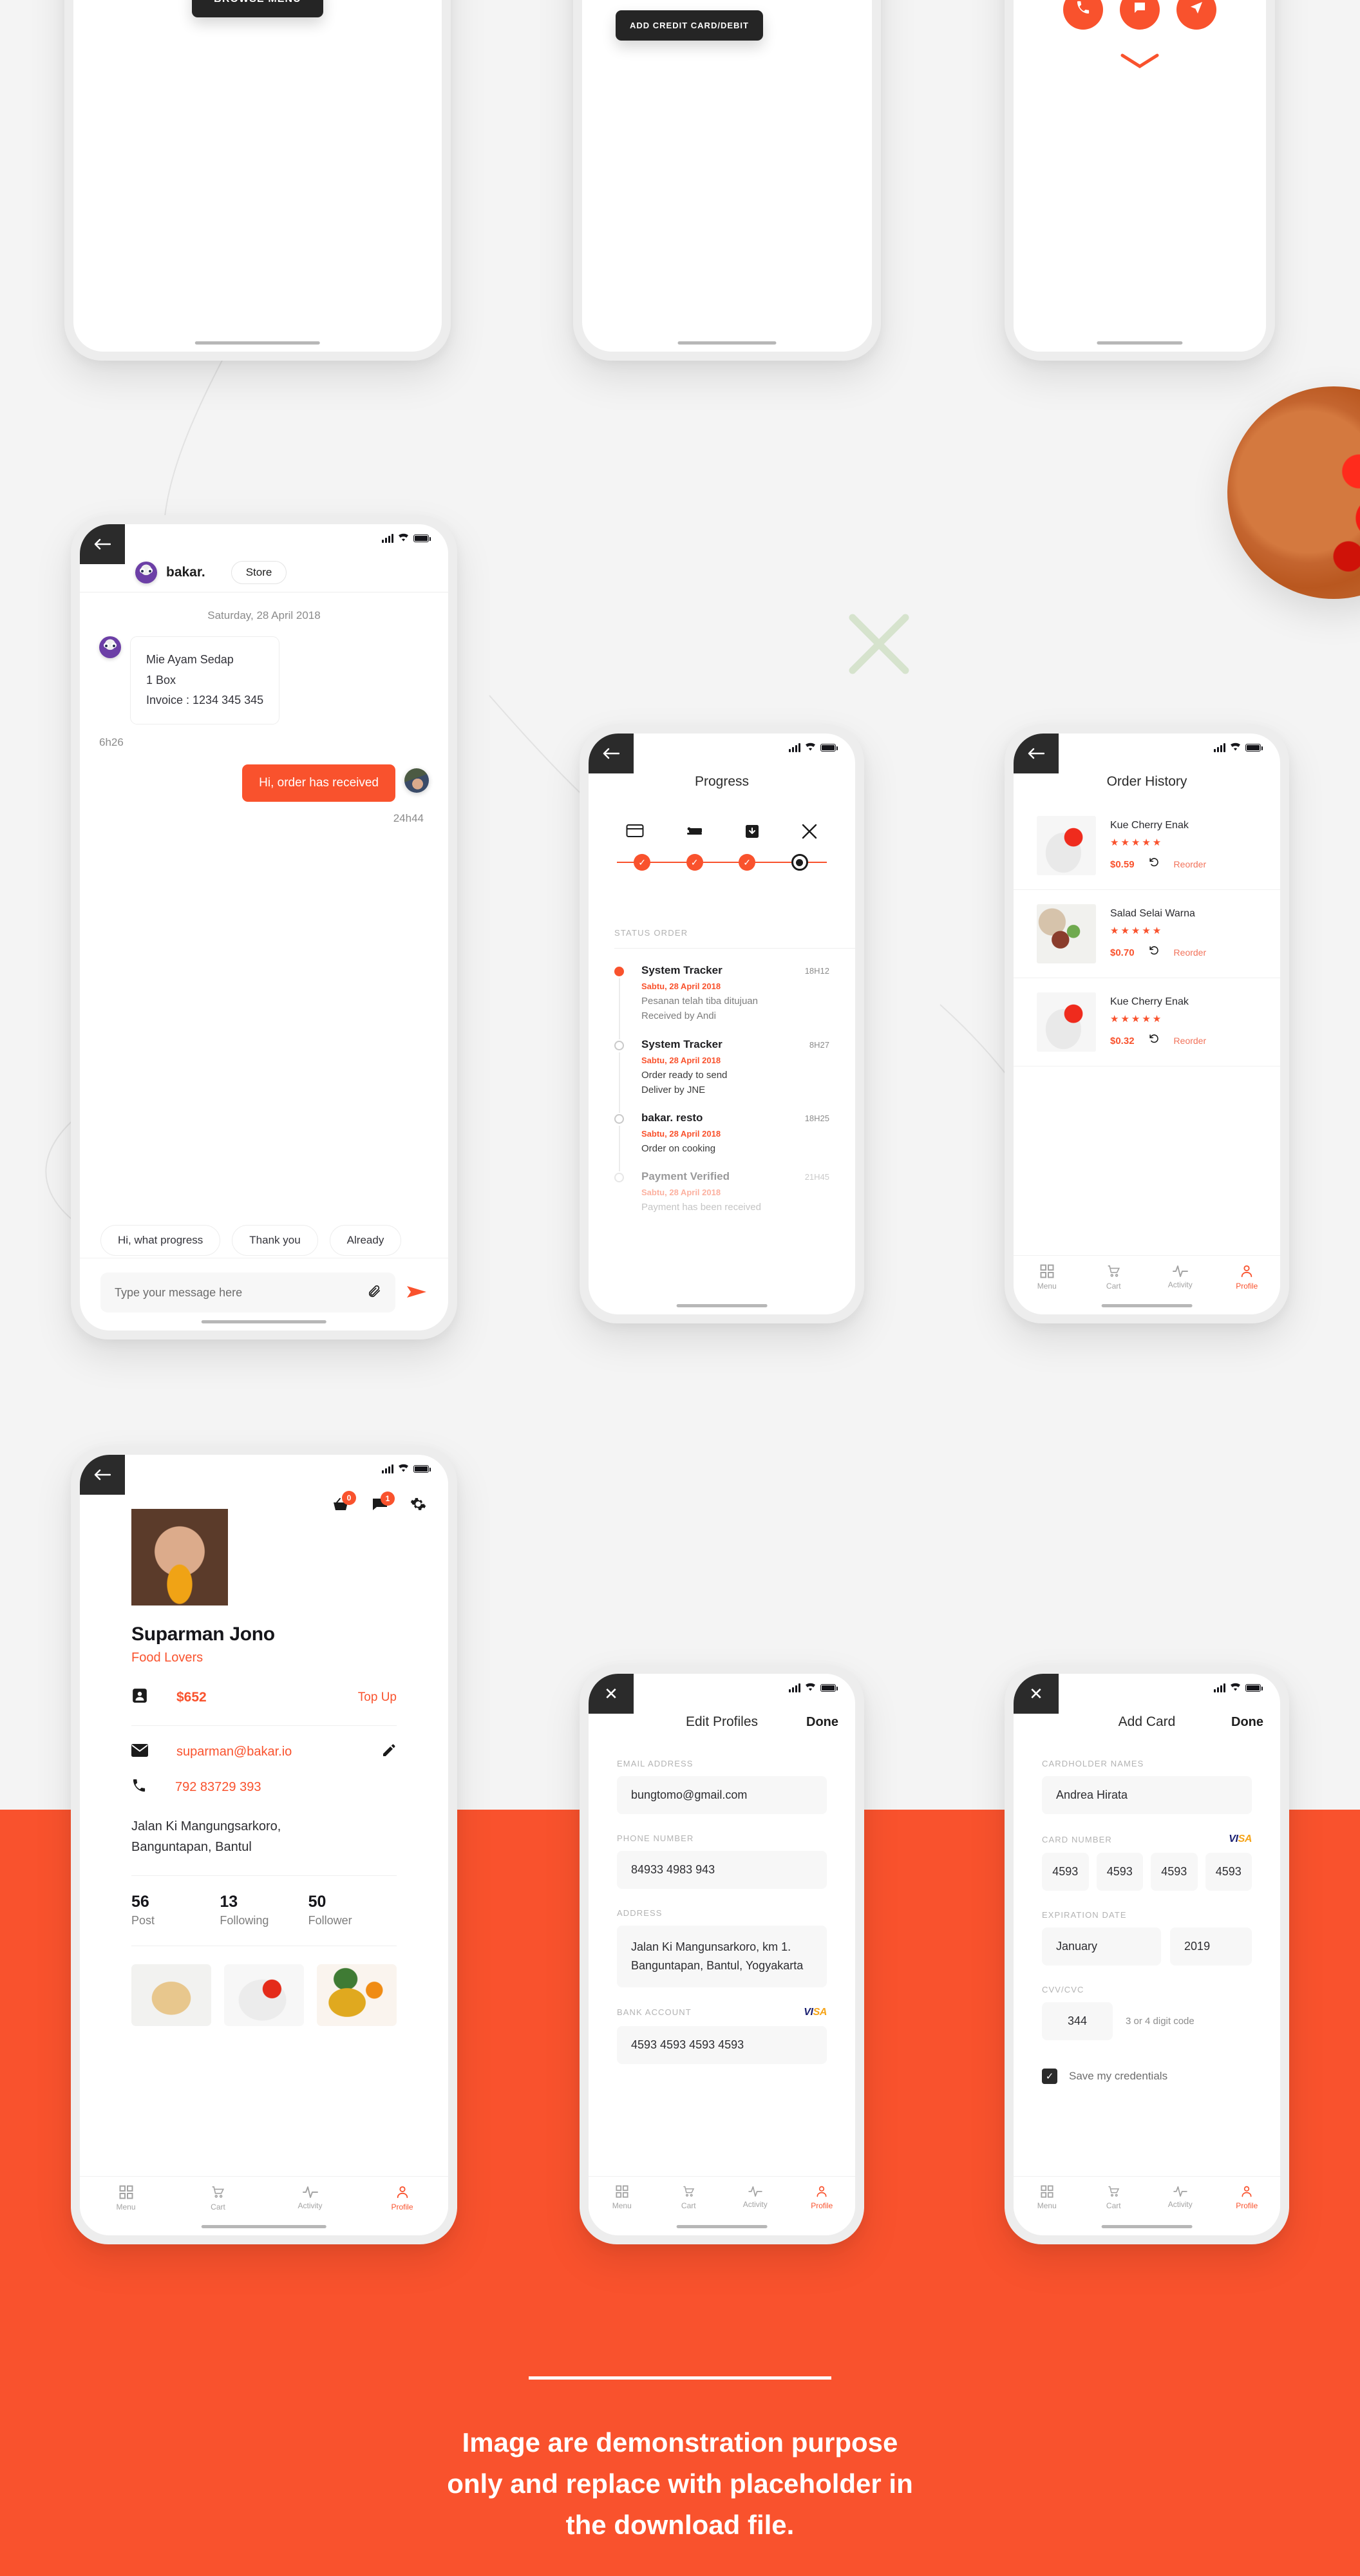  Describe the element at coordinates (264, 1910) in the screenshot. I see `stat-following: 13 Following` at that location.